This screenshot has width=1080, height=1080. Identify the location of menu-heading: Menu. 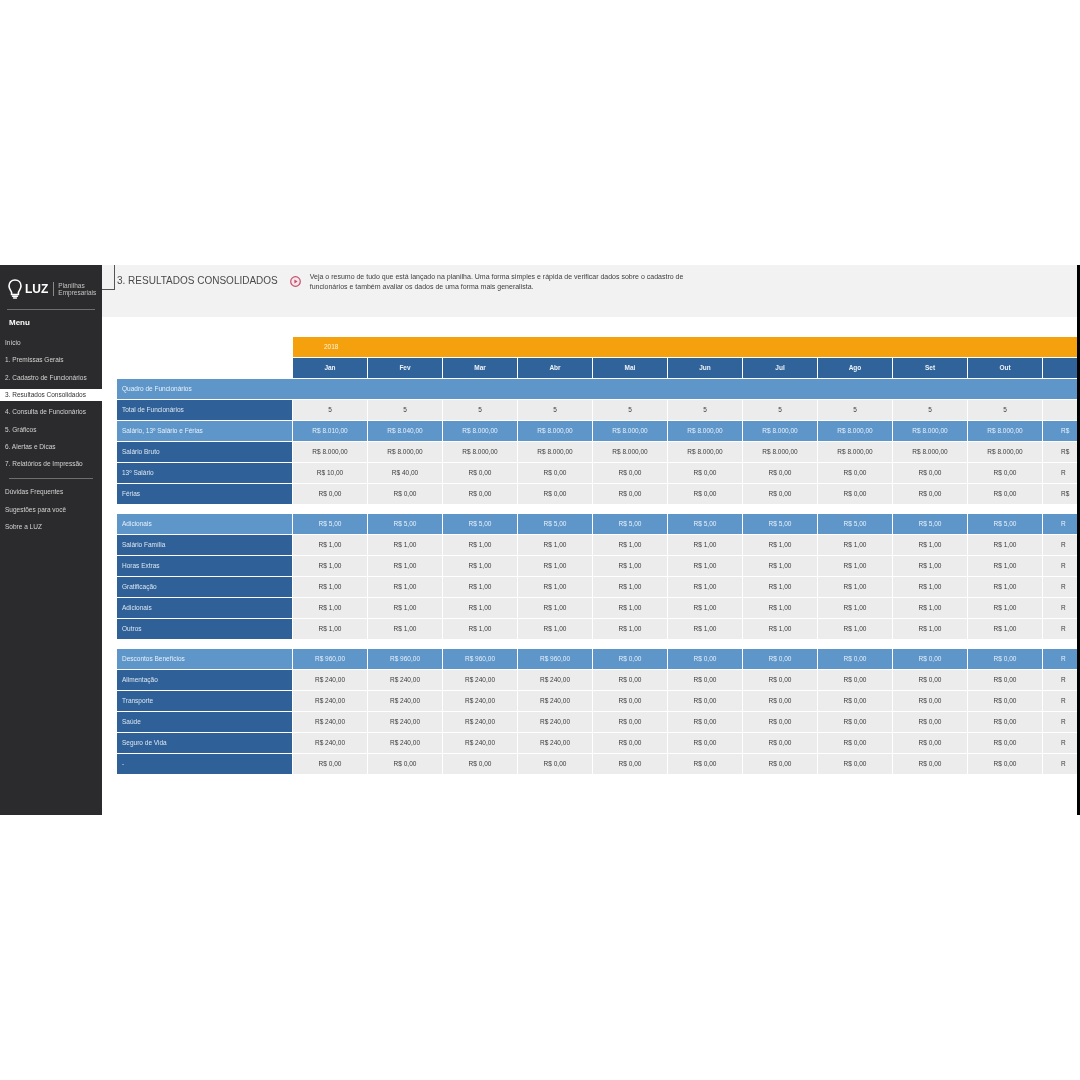
(19, 323).